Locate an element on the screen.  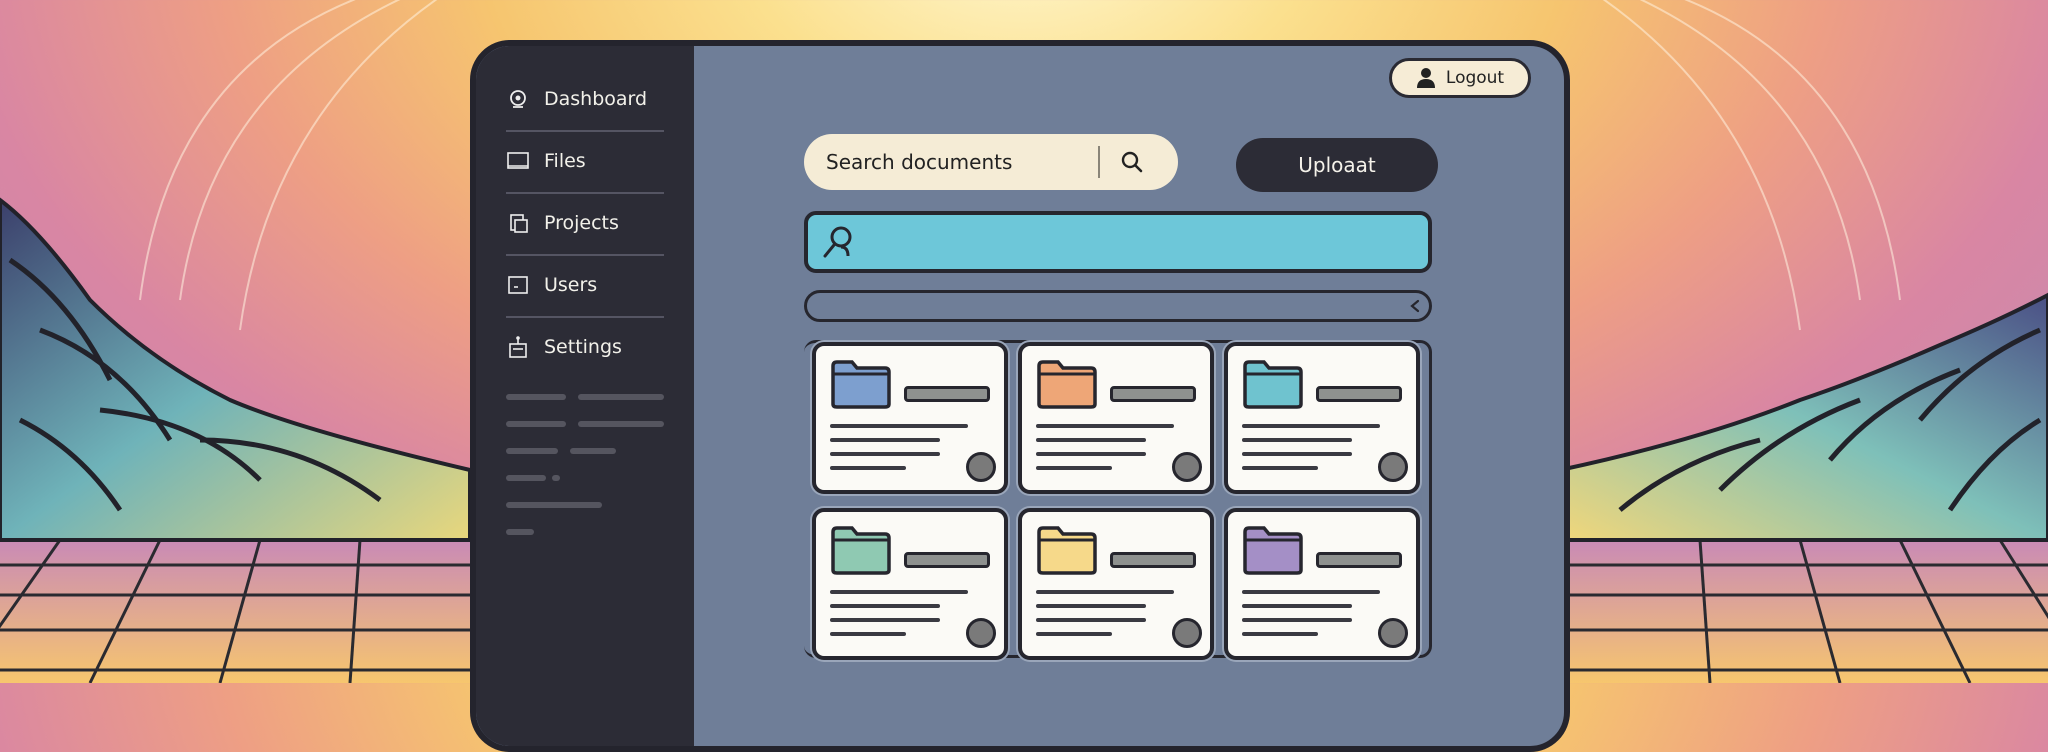
scroll-track is located at coordinates (1118, 306).